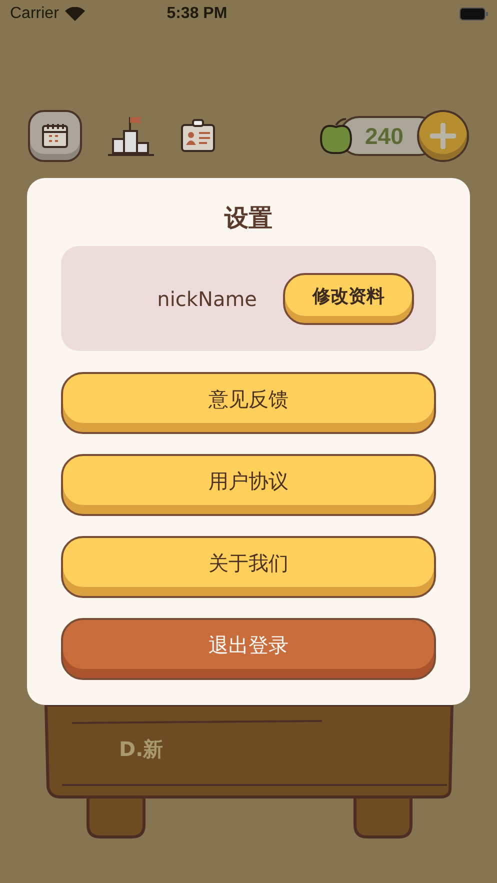 Image resolution: width=497 pixels, height=883 pixels. Describe the element at coordinates (473, 14) in the screenshot. I see `battery-icon` at that location.